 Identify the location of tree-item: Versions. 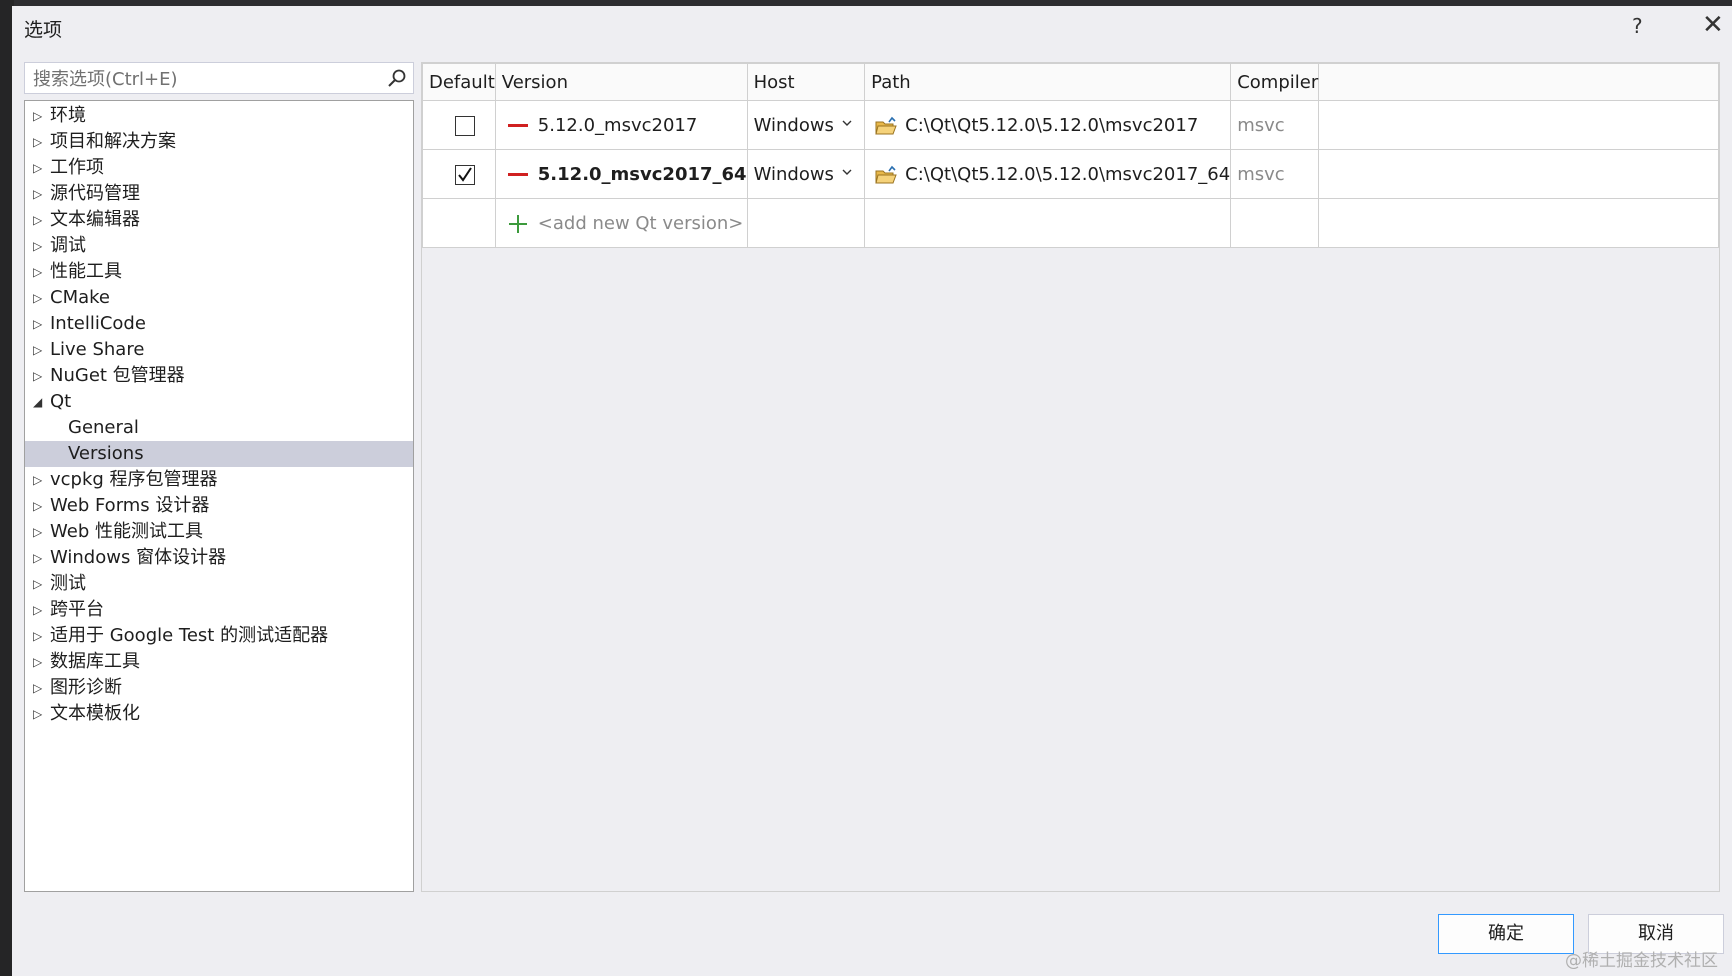
(219, 454).